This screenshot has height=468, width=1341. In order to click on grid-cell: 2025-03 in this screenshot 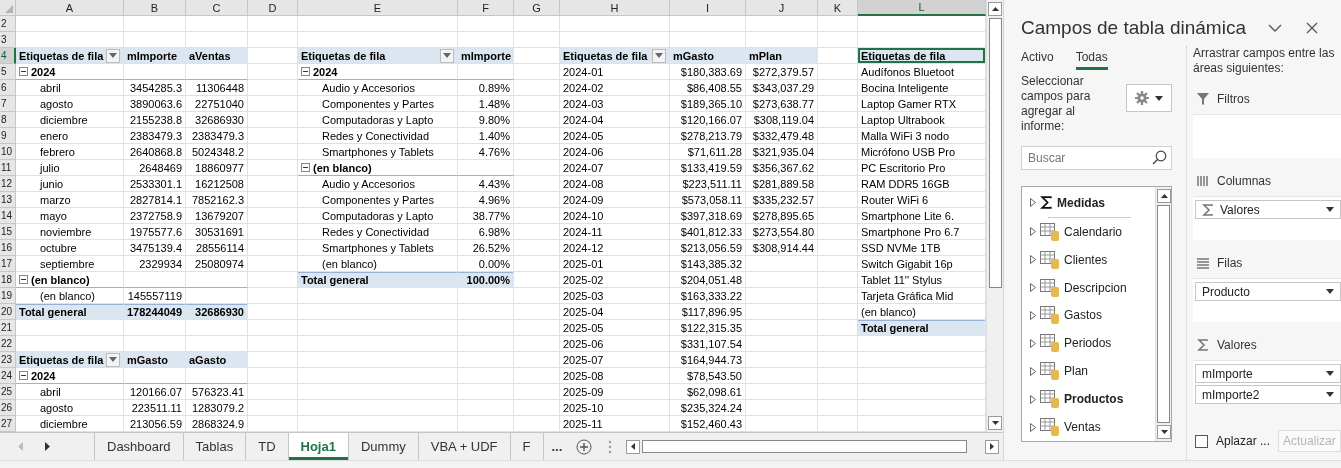, I will do `click(615, 296)`.